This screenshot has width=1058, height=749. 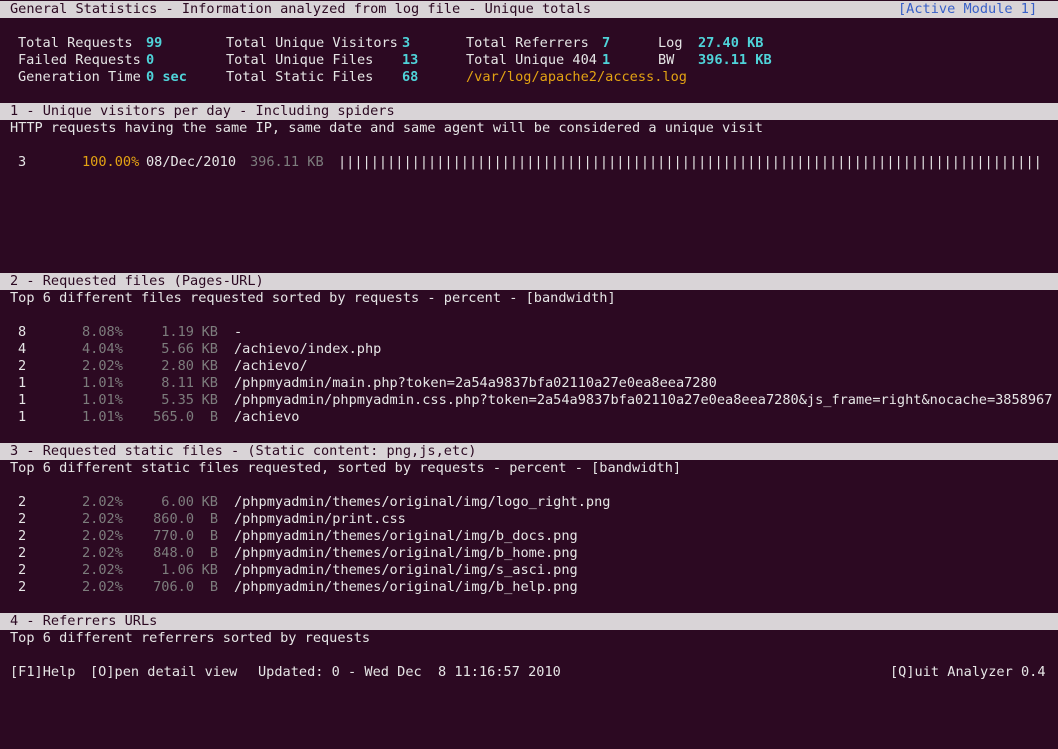 What do you see at coordinates (409, 672) in the screenshot?
I see `updated-status: Updated: 0 - Wed Dec 8 11:16:57 2010` at bounding box center [409, 672].